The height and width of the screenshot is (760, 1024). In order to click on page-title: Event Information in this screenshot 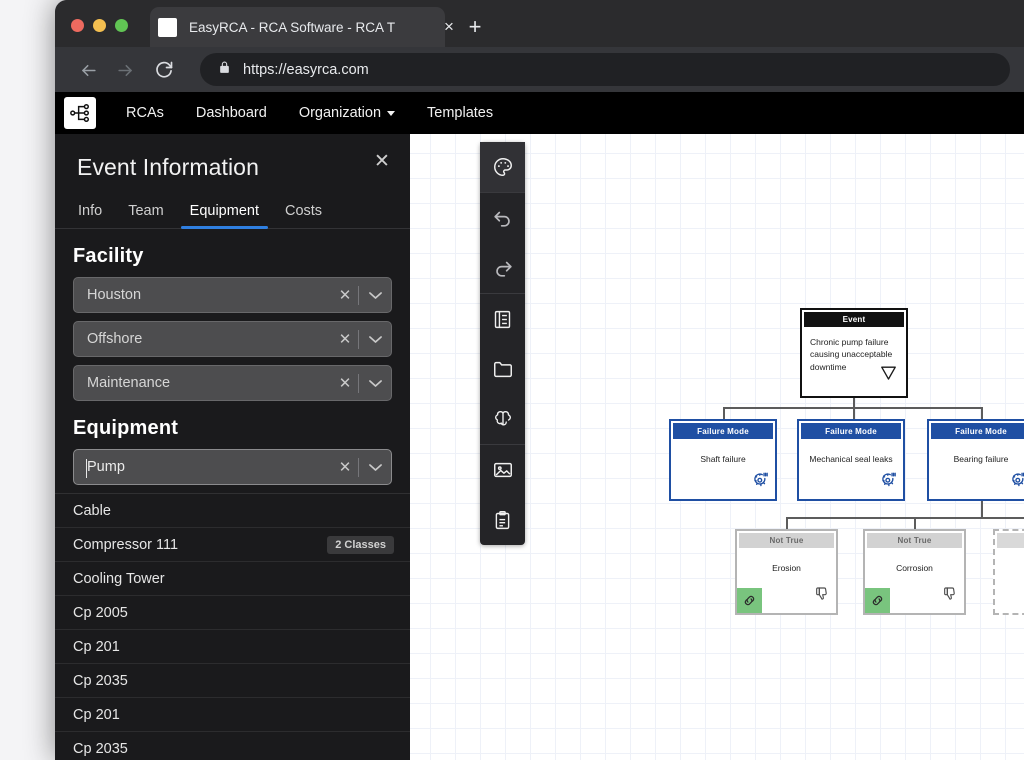, I will do `click(168, 167)`.